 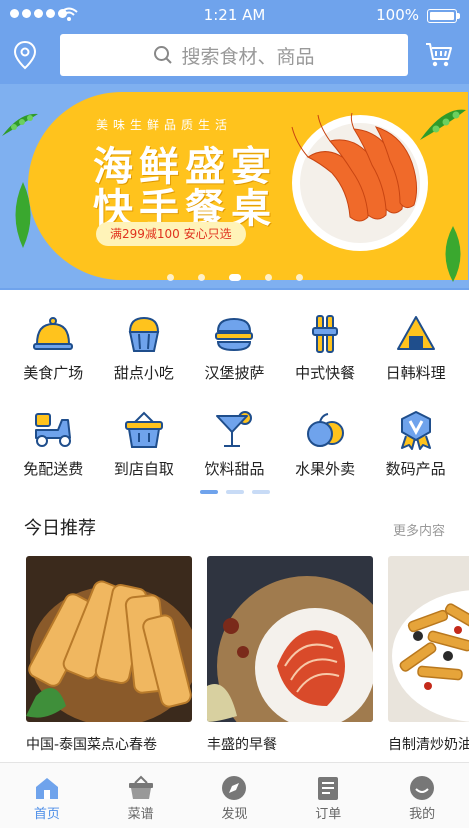 What do you see at coordinates (171, 234) in the screenshot?
I see `banner-promo-badge: 满299减100 安心只选` at bounding box center [171, 234].